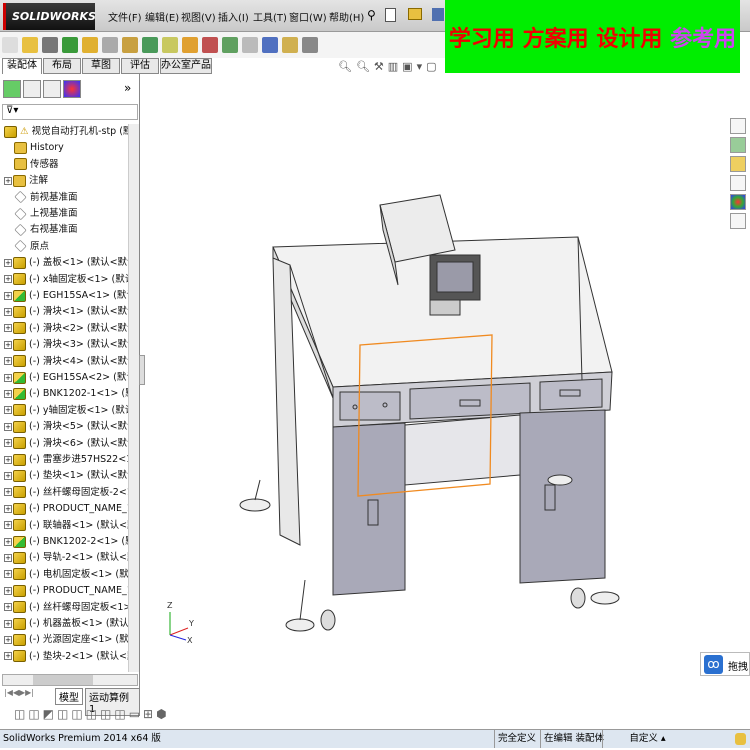 The width and height of the screenshot is (750, 750). I want to click on menu-help: 帮助(H), so click(346, 16).